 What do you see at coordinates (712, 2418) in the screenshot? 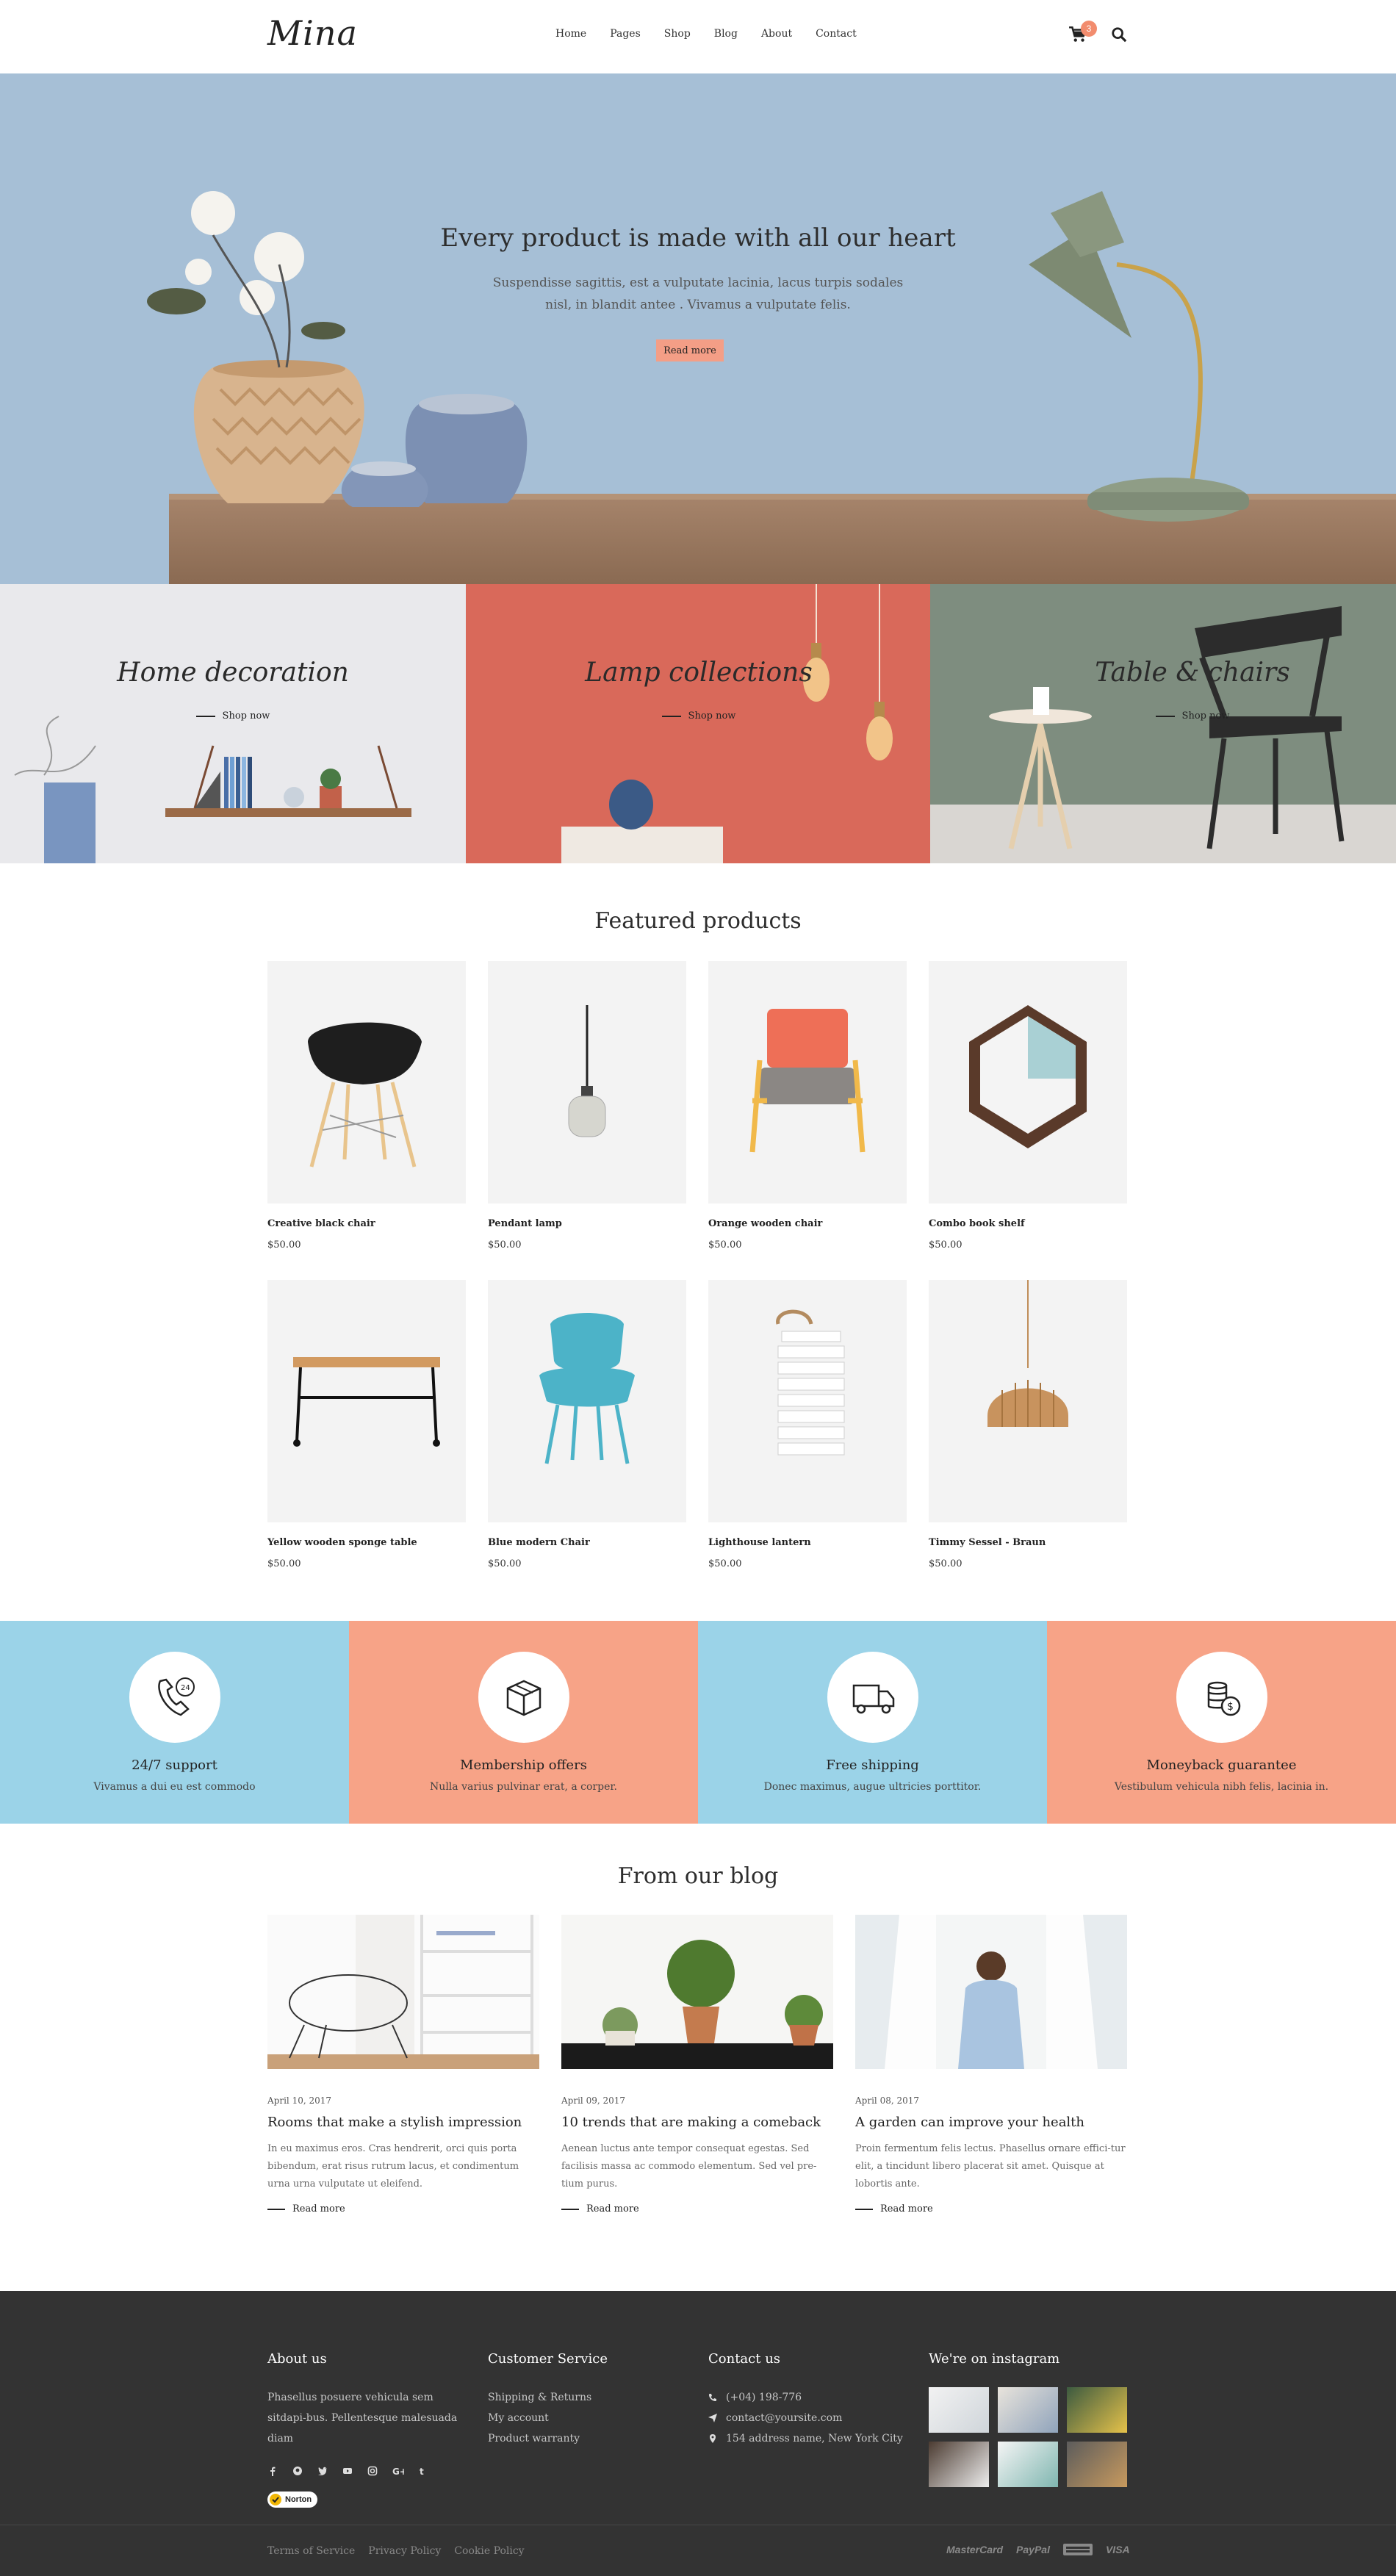
I see `send-icon` at bounding box center [712, 2418].